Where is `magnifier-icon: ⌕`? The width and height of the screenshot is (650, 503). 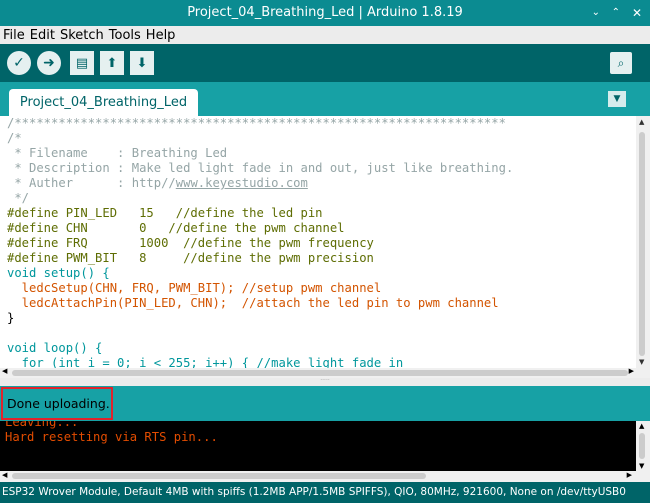 magnifier-icon: ⌕ is located at coordinates (621, 62).